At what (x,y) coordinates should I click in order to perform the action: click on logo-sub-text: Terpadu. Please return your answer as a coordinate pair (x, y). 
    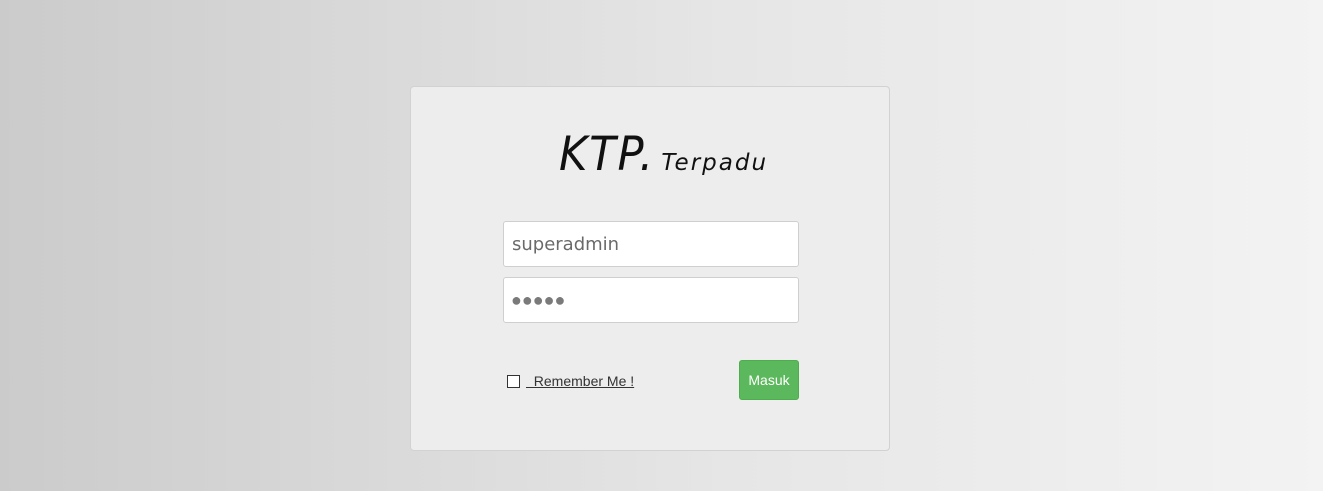
    Looking at the image, I should click on (715, 163).